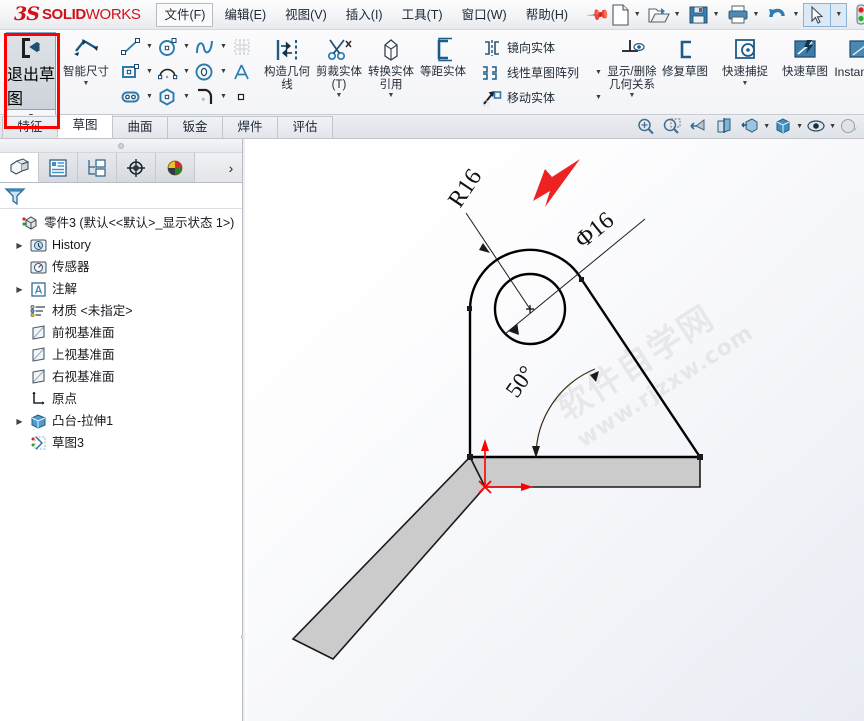 This screenshot has width=864, height=721. Describe the element at coordinates (637, 14) in the screenshot. I see `new-document-caret-icon: ▼` at that location.